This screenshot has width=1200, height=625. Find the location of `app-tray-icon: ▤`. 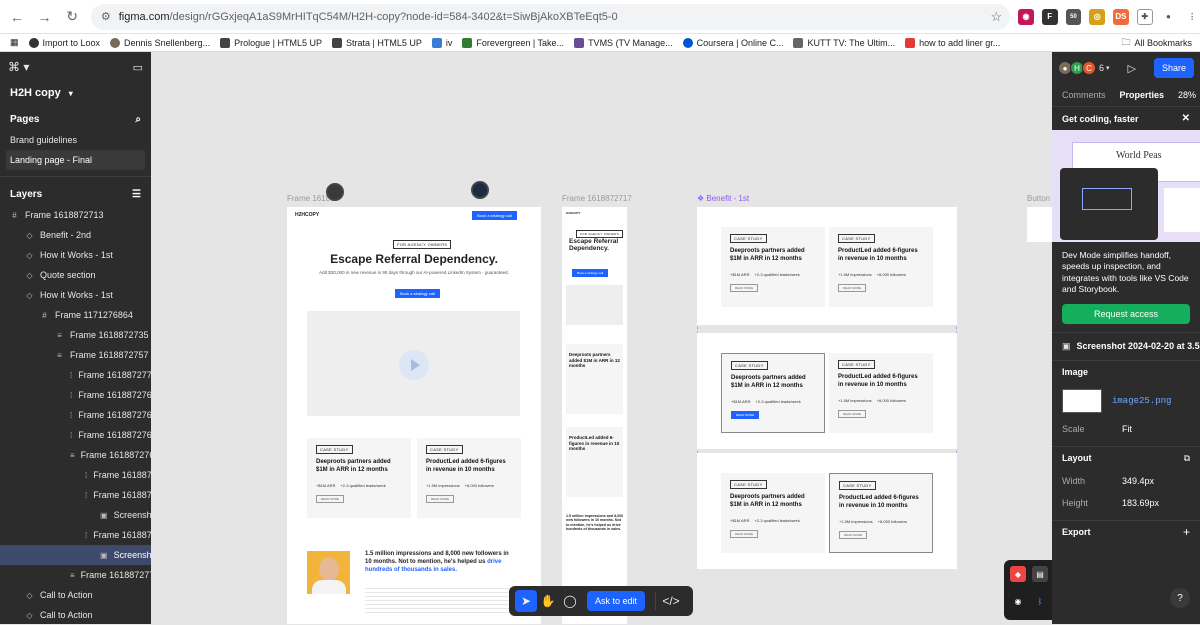

app-tray-icon: ▤ is located at coordinates (1040, 574).